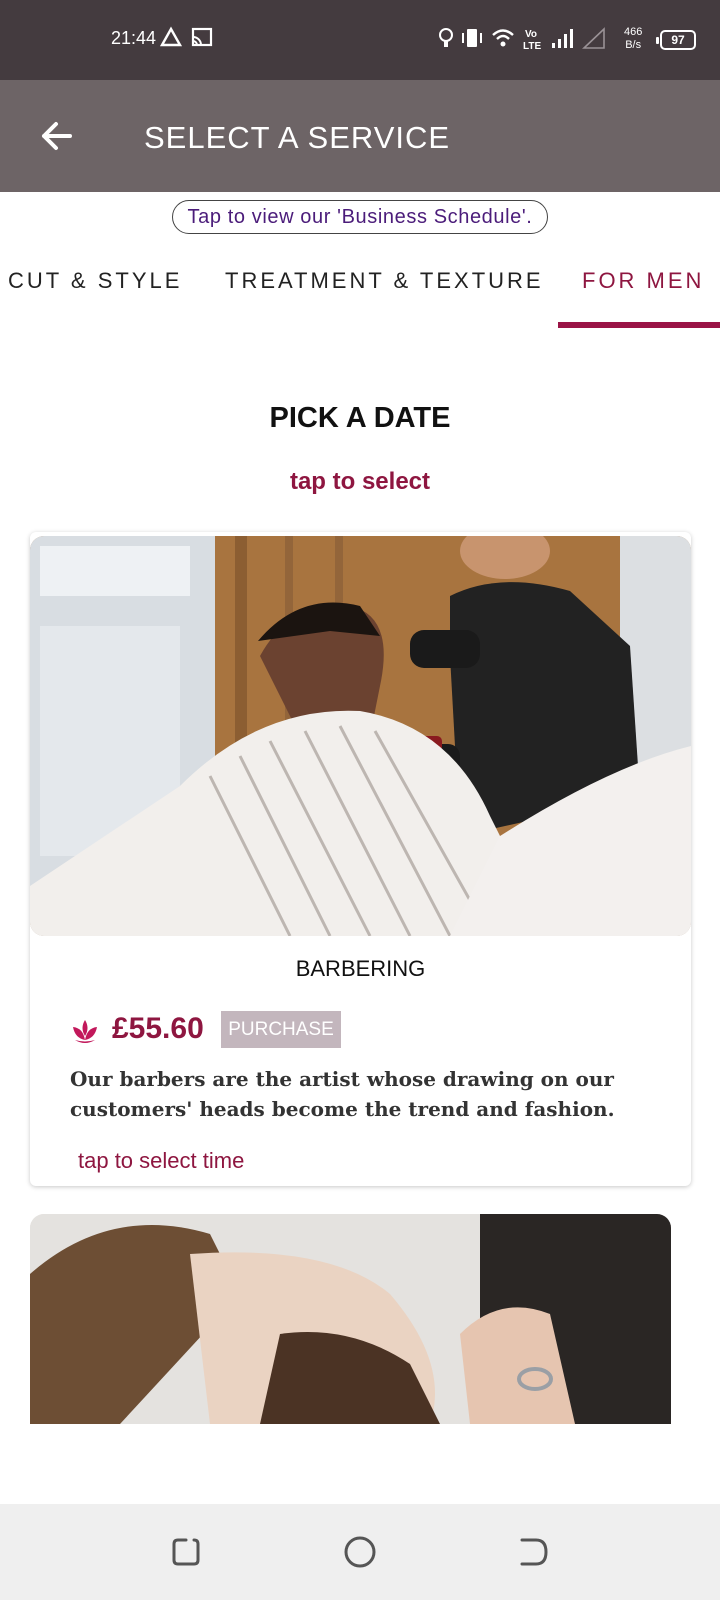  I want to click on system-nav-bar, so click(360, 1552).